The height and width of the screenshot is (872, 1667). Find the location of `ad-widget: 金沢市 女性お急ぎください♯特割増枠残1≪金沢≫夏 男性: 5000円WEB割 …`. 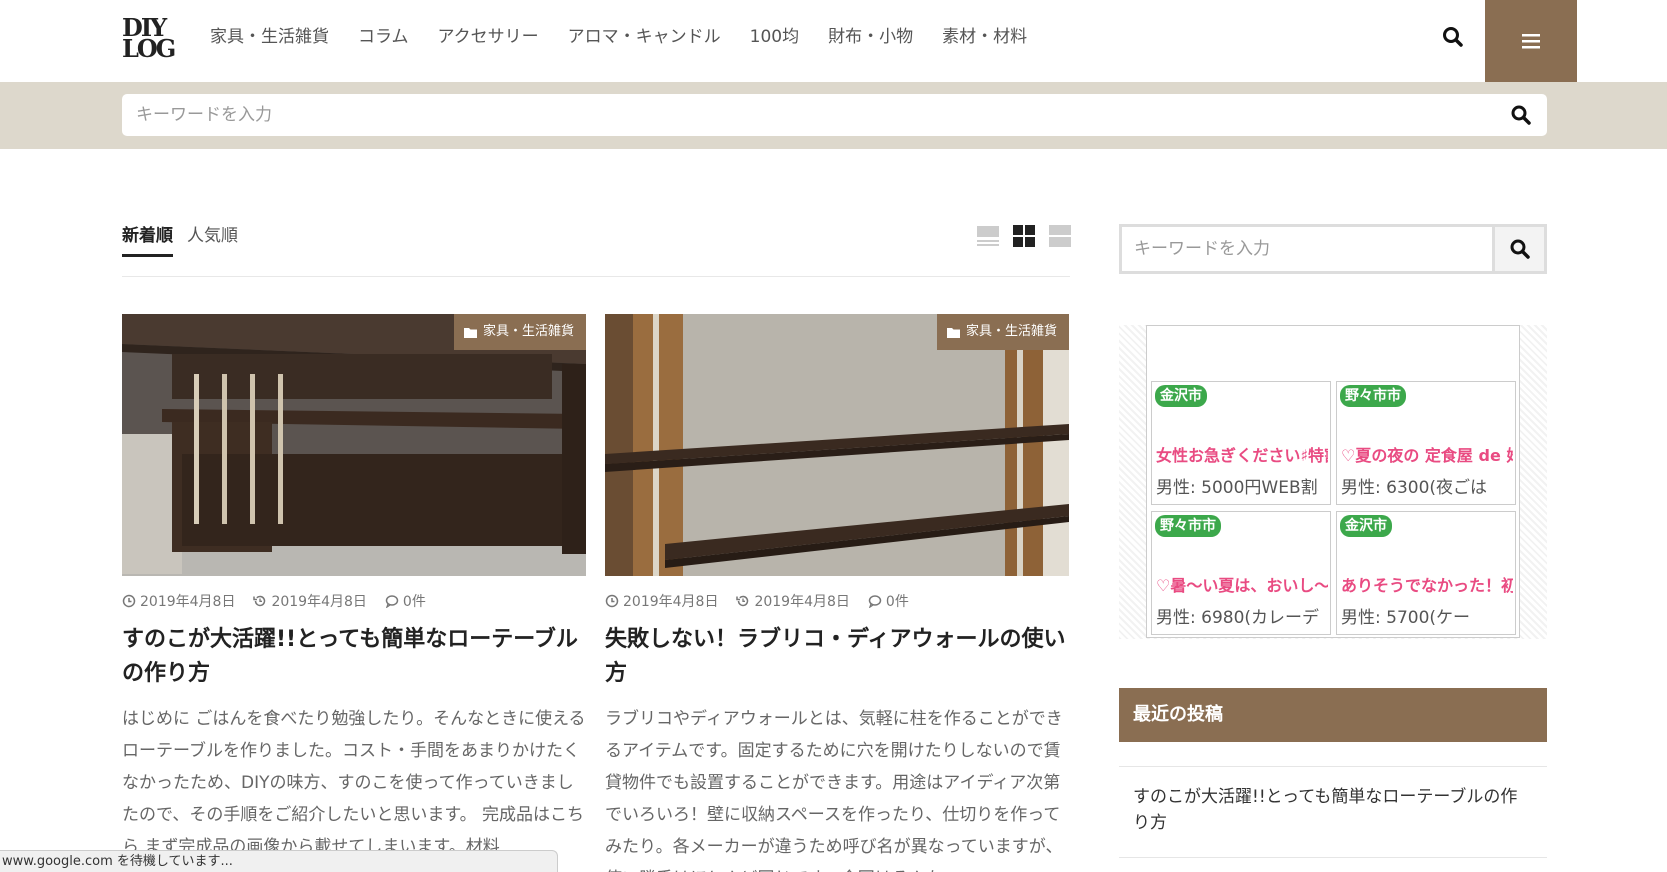

ad-widget: 金沢市 女性お急ぎください♯特割増枠残1≪金沢≫夏 男性: 5000円WEB割 … is located at coordinates (1333, 482).